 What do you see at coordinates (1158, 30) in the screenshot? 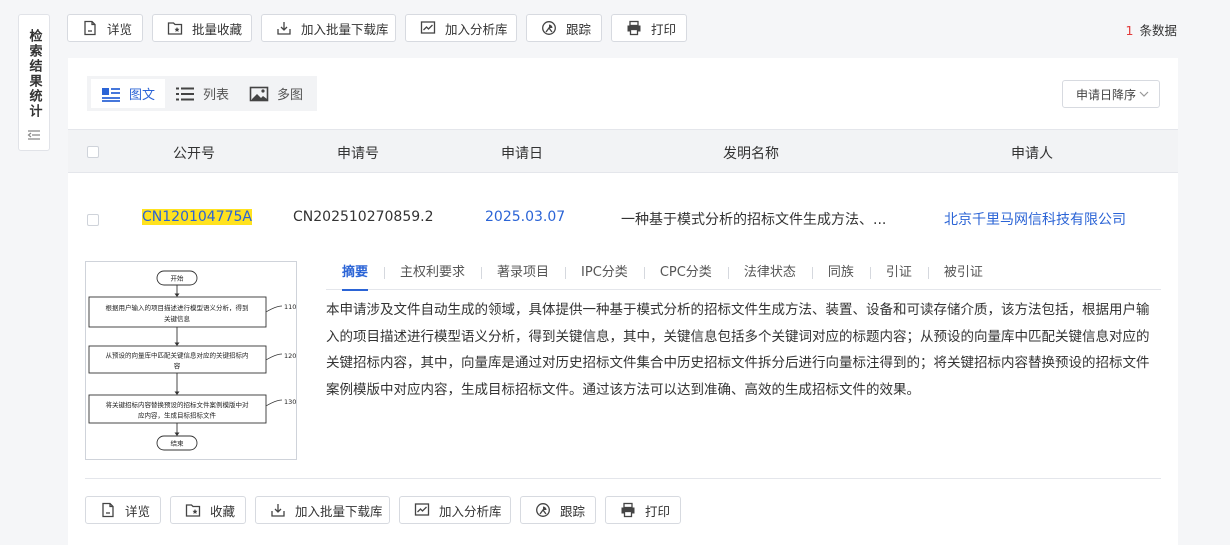
I see `result-count-suffix: 条数据` at bounding box center [1158, 30].